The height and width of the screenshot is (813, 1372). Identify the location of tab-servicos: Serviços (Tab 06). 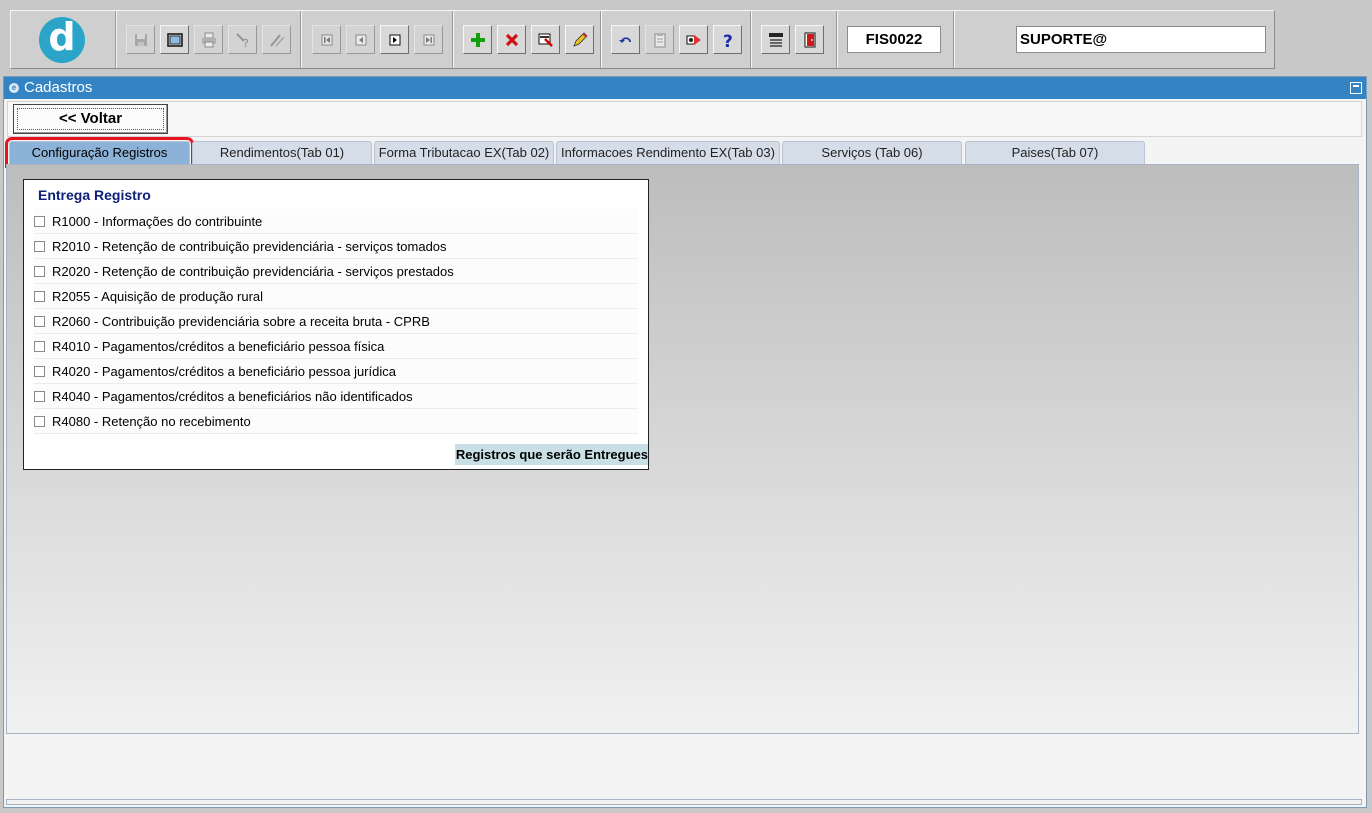
(872, 152).